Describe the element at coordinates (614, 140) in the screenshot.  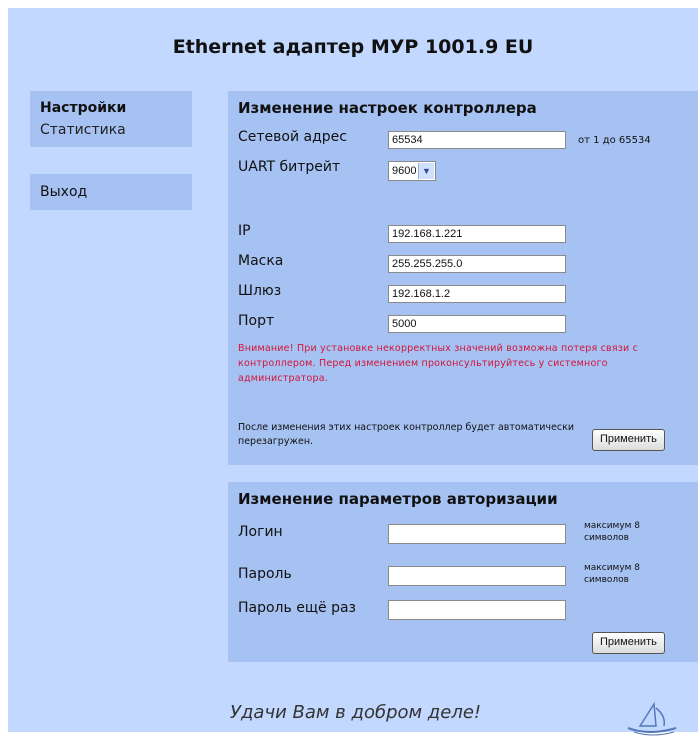
I see `network-address-hint: от 1 до 65534` at that location.